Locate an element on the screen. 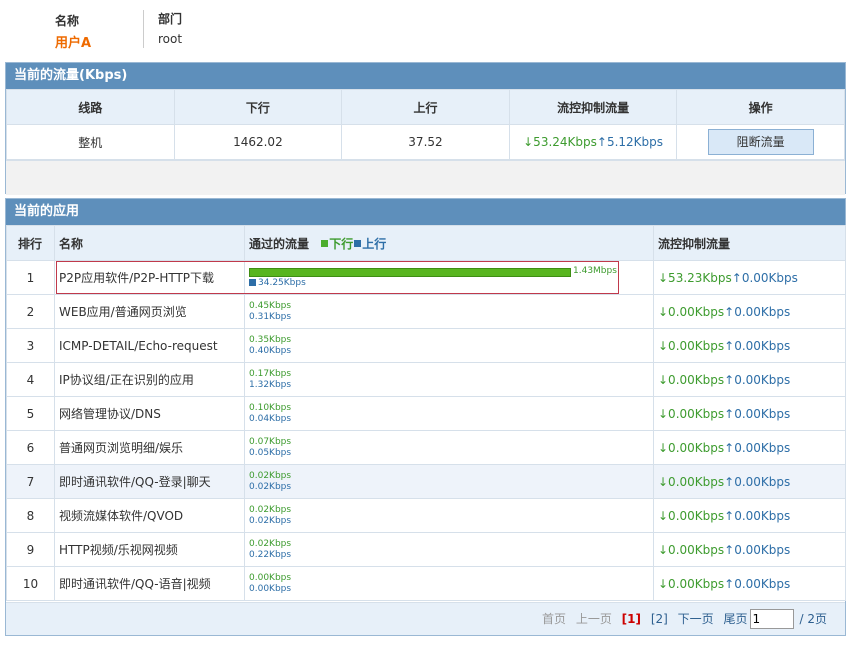 The height and width of the screenshot is (650, 850). app-name: 即时通讯软件/QQ-语音|视频 is located at coordinates (149, 583).